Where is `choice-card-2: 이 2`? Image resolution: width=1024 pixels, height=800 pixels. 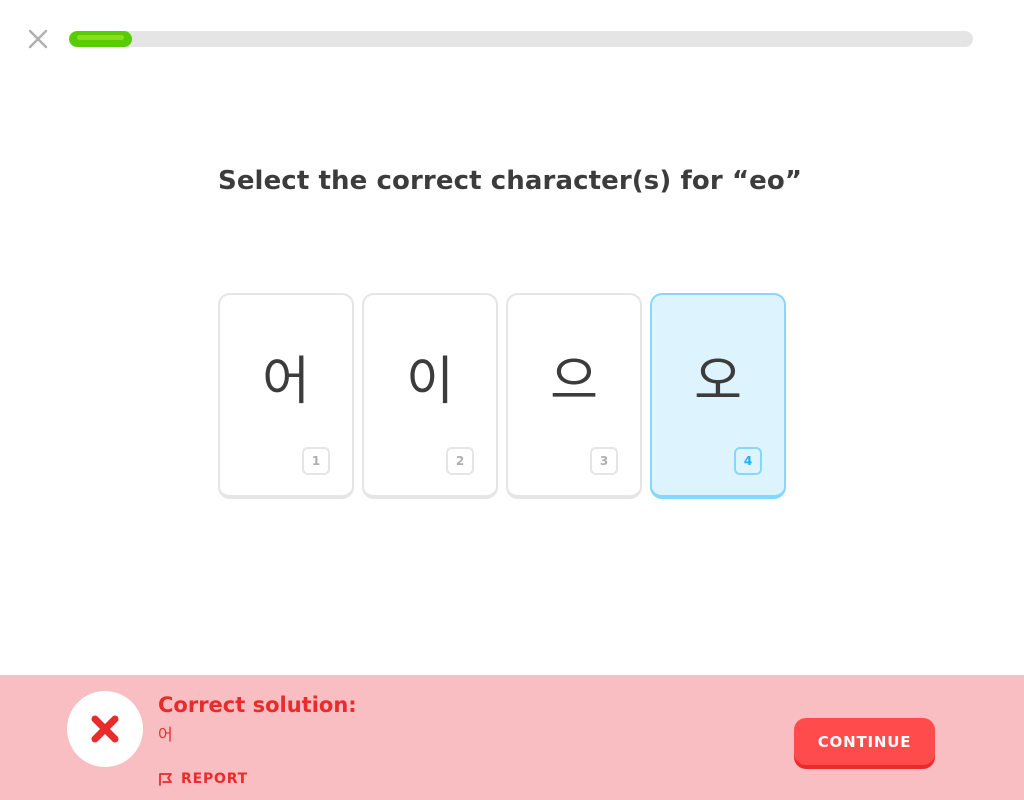 choice-card-2: 이 2 is located at coordinates (430, 396).